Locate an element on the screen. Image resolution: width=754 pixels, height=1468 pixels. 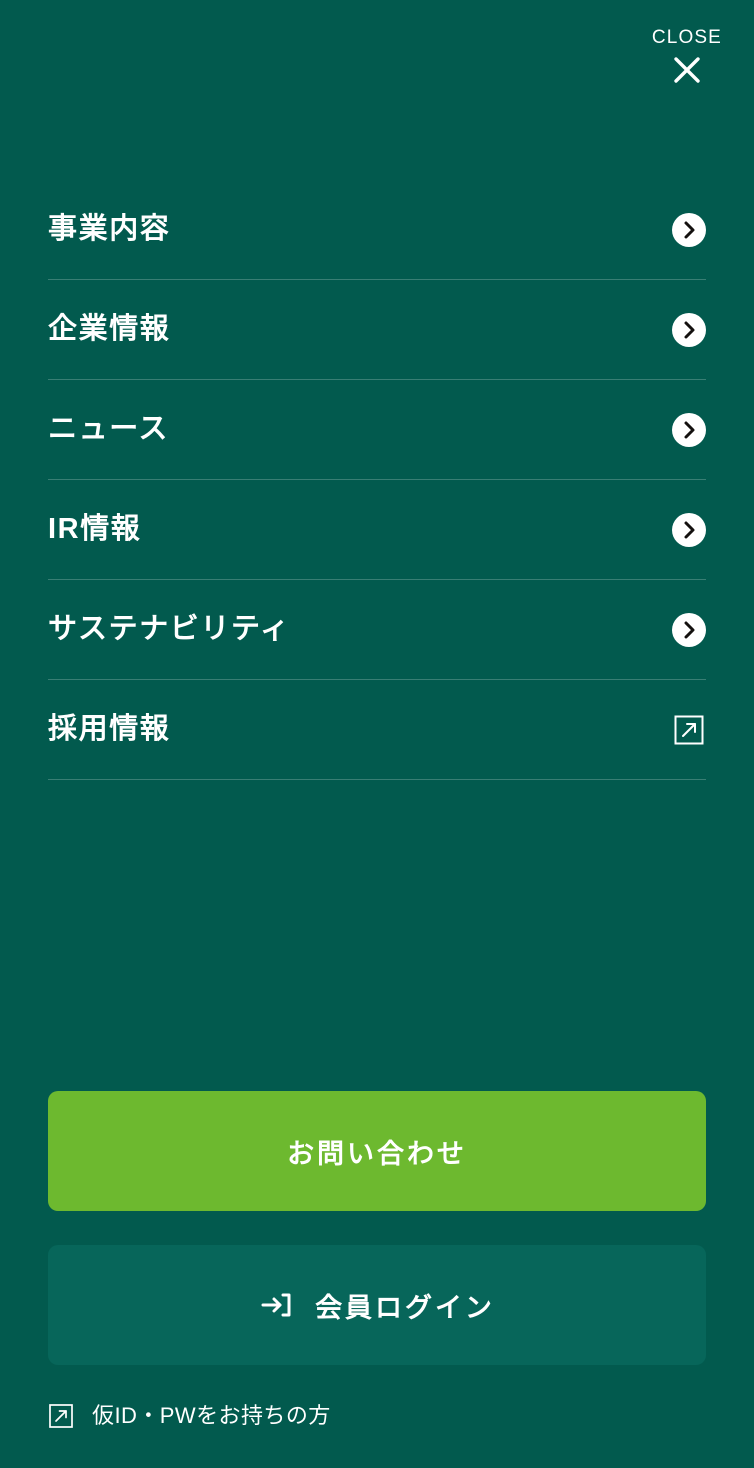
menu-item-label: 採用情報 is located at coordinates (109, 729).